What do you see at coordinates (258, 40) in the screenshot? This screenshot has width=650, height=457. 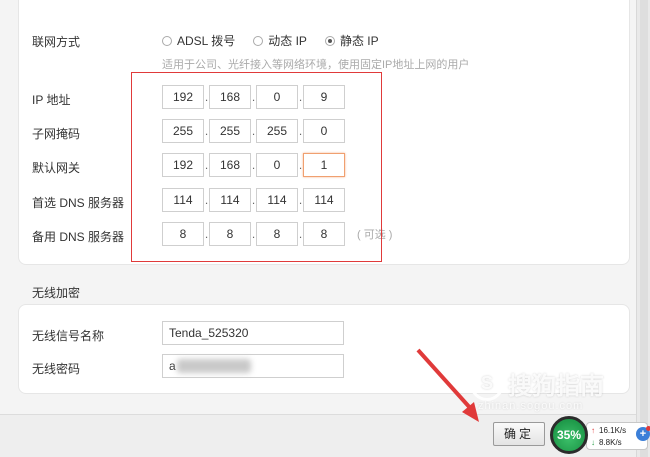 I see `radio-dynamic-ip-dot` at bounding box center [258, 40].